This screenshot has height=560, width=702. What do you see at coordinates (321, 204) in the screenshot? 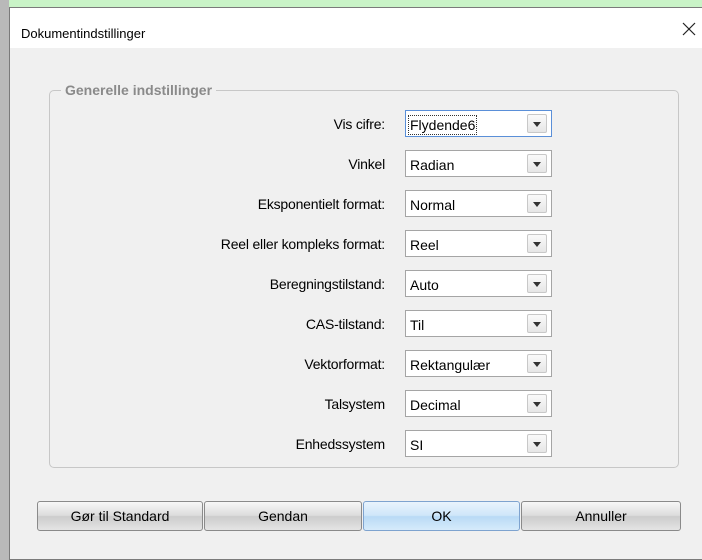
I see `exponential-format-label: Eksponentielt format:` at bounding box center [321, 204].